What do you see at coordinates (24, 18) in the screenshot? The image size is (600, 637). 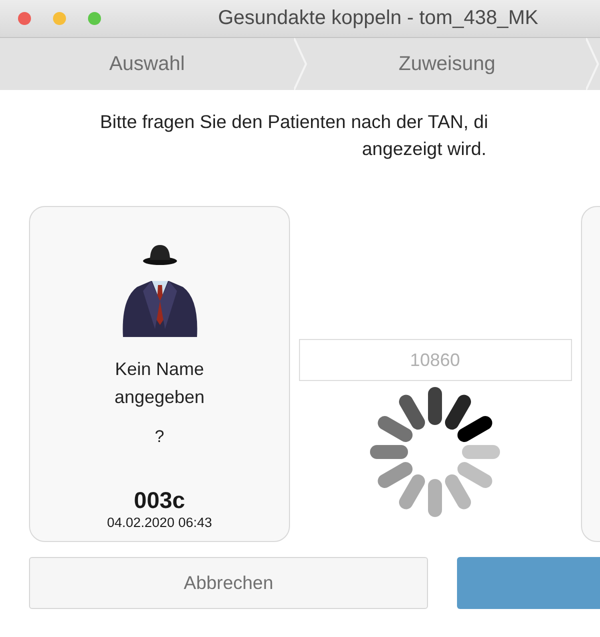 I see `close-button` at bounding box center [24, 18].